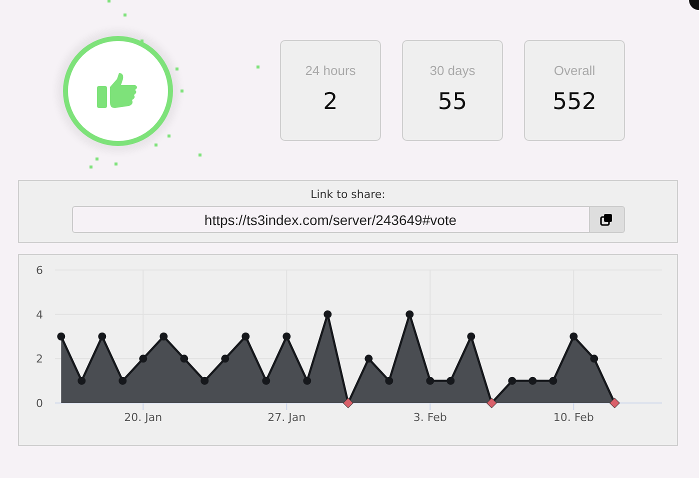  I want to click on stat-label: 30 days, so click(453, 70).